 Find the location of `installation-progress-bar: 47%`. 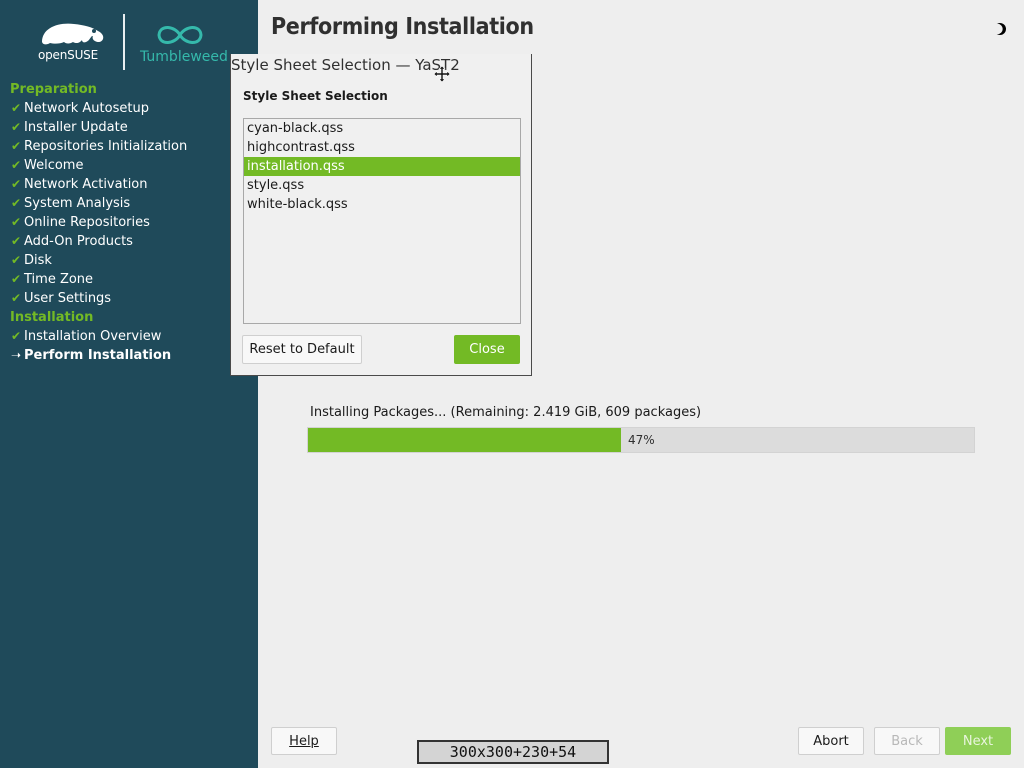

installation-progress-bar: 47% is located at coordinates (641, 440).